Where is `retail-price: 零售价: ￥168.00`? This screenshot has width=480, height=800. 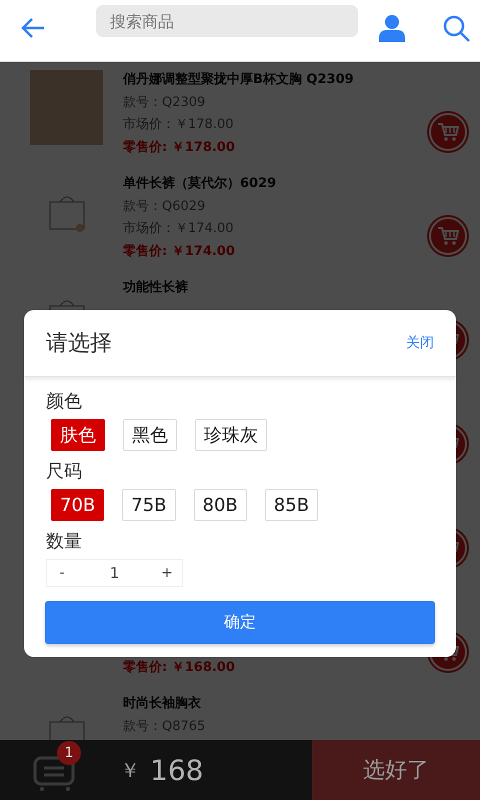 retail-price: 零售价: ￥168.00 is located at coordinates (179, 667).